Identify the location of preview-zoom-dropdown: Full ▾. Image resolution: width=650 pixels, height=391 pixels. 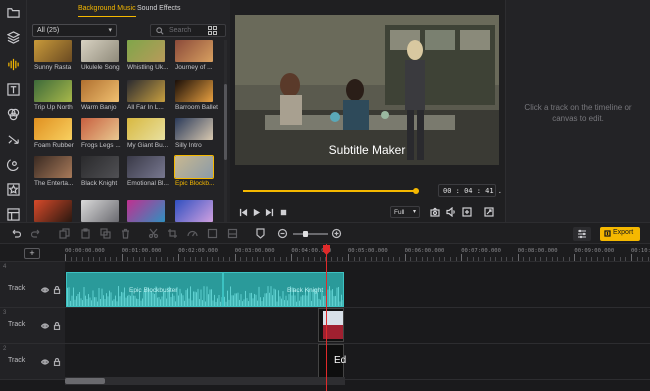
(405, 212).